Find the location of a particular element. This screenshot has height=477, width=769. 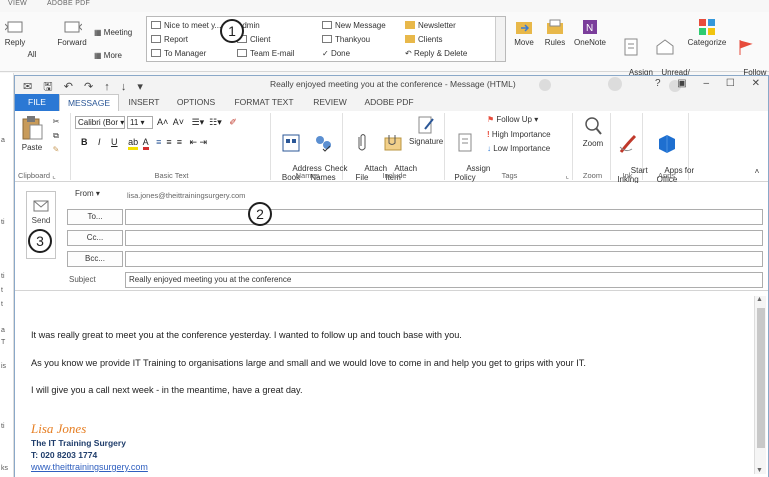

paste-button: Paste is located at coordinates (32, 133).